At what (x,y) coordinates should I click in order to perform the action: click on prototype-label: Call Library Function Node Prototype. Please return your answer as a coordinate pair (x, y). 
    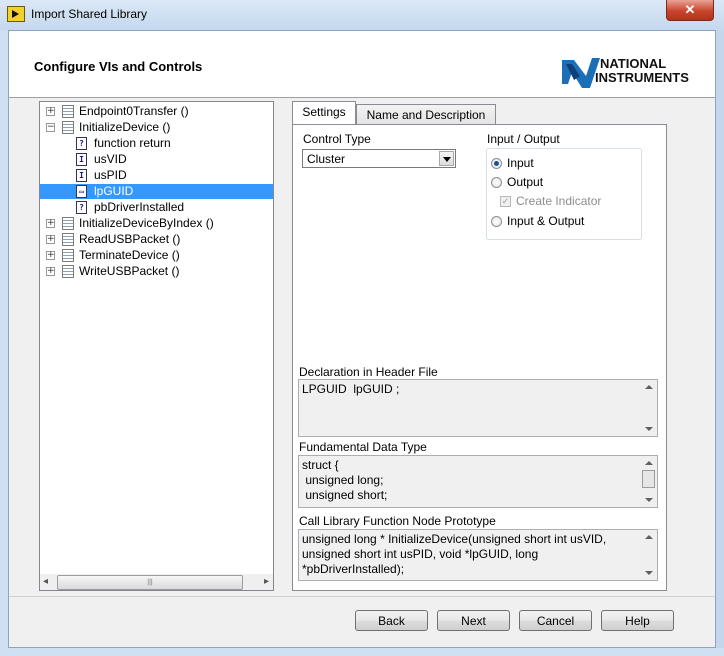
    Looking at the image, I should click on (397, 521).